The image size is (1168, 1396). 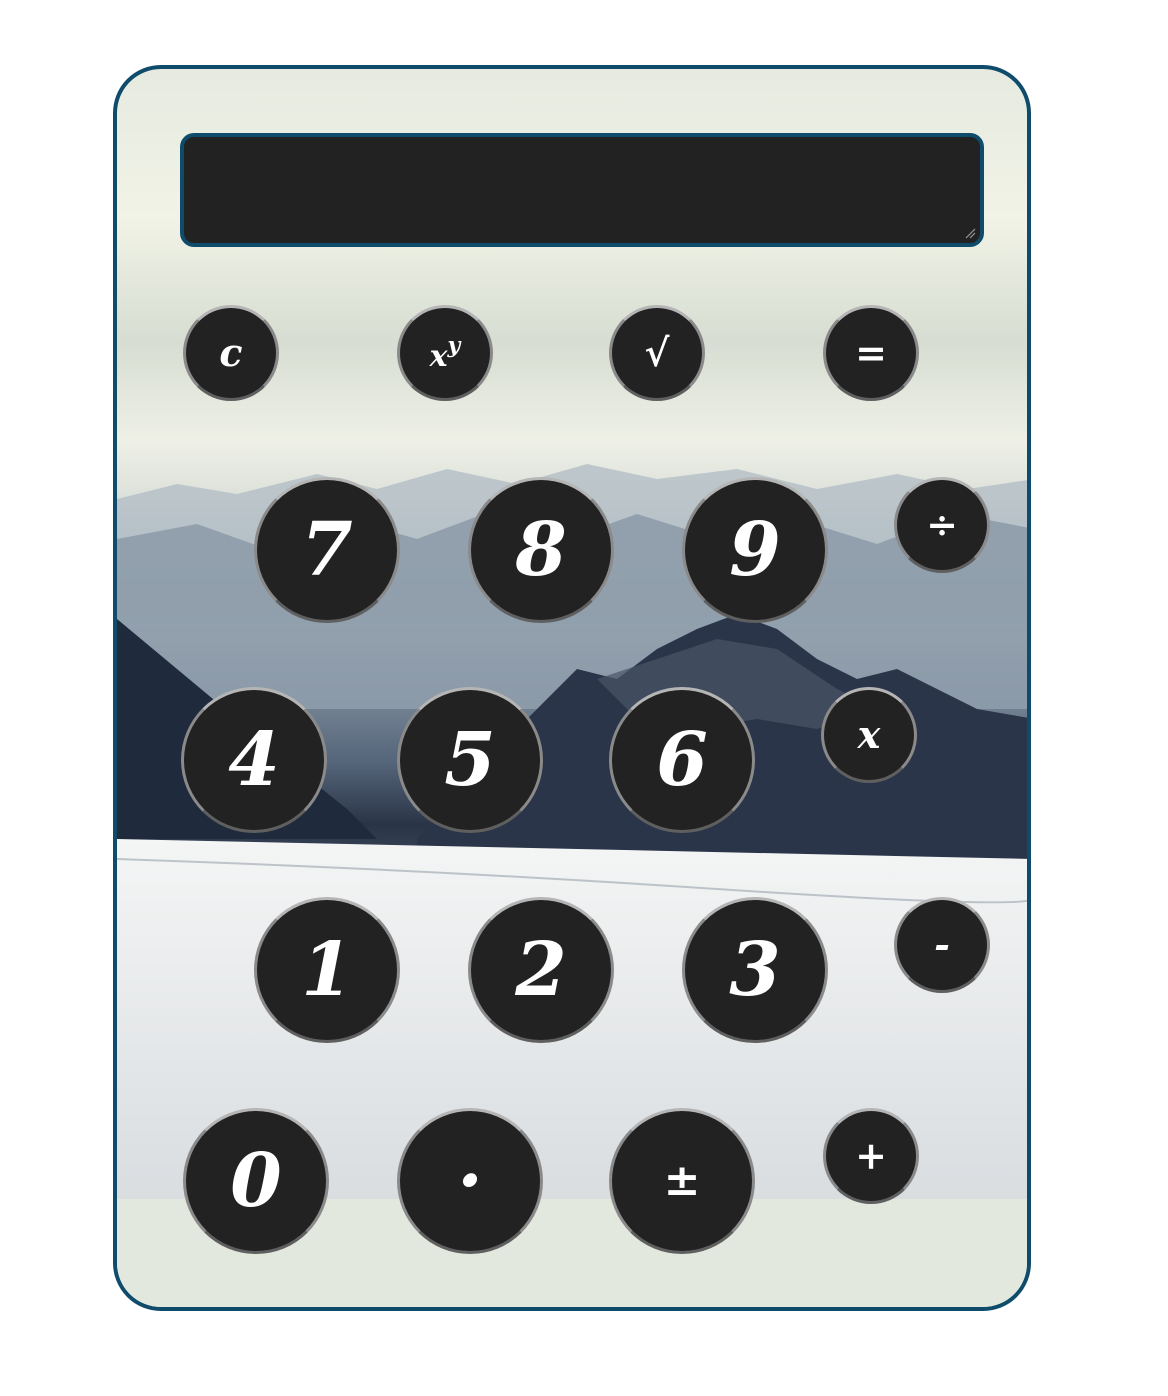 I want to click on decimal-label: ·, so click(x=470, y=1181).